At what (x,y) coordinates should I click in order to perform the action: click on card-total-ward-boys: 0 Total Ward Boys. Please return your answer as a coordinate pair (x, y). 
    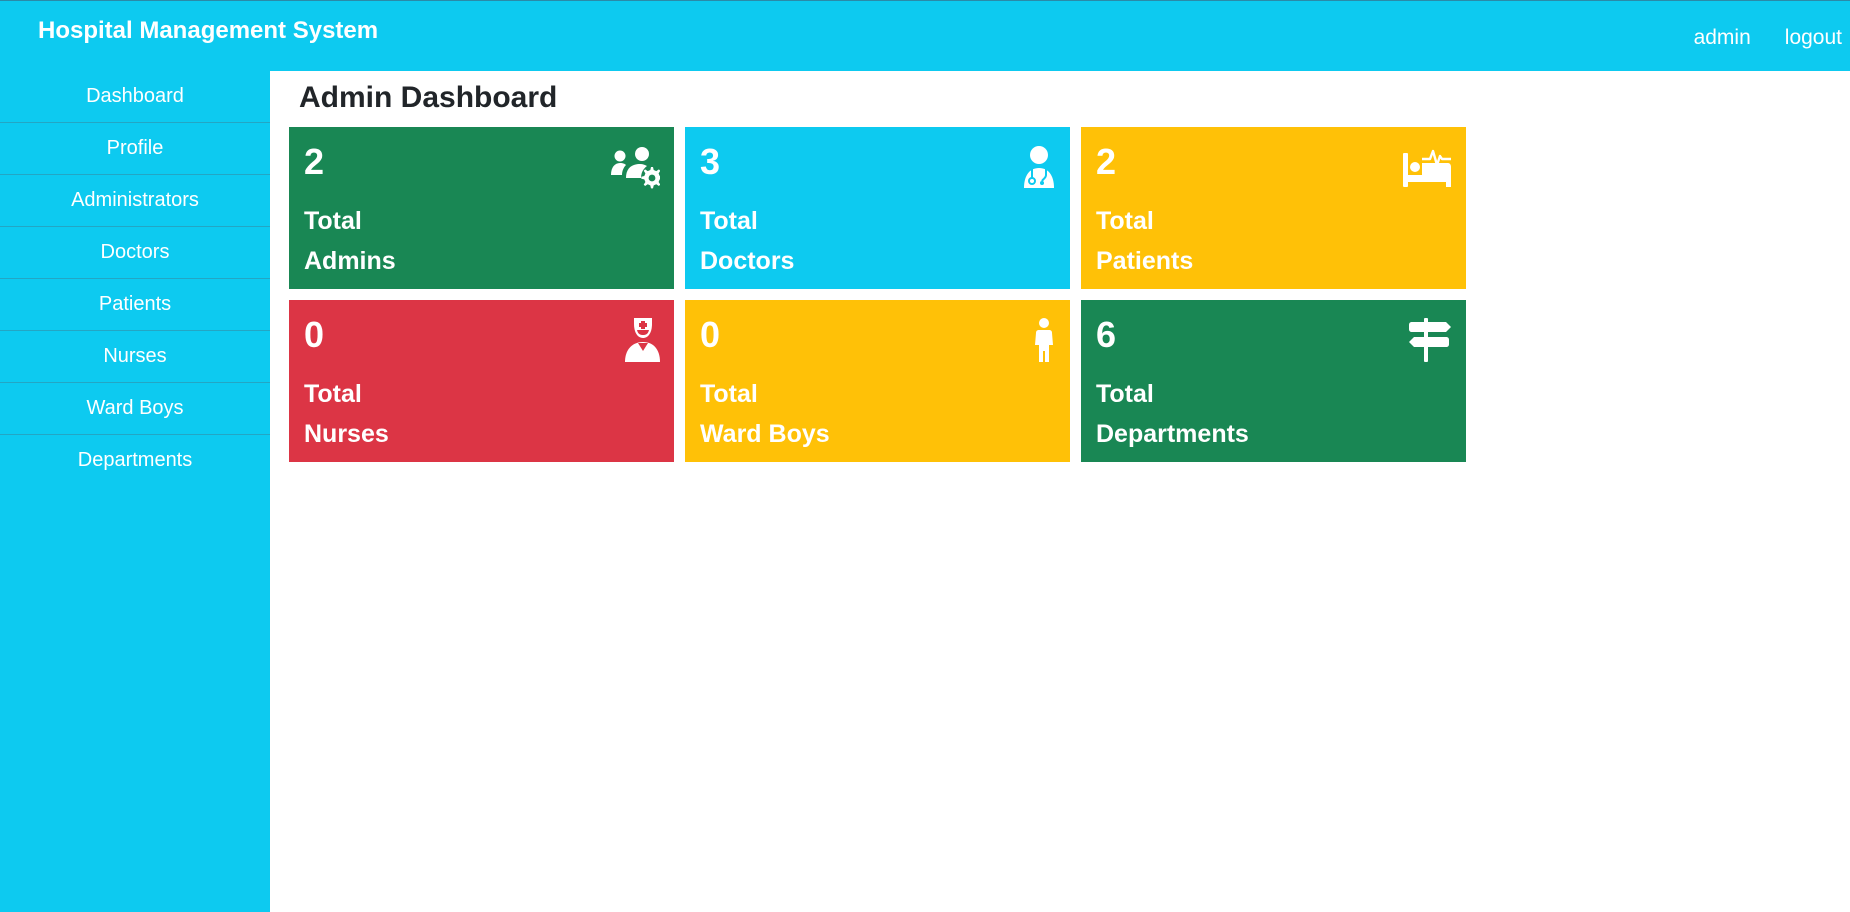
    Looking at the image, I should click on (877, 381).